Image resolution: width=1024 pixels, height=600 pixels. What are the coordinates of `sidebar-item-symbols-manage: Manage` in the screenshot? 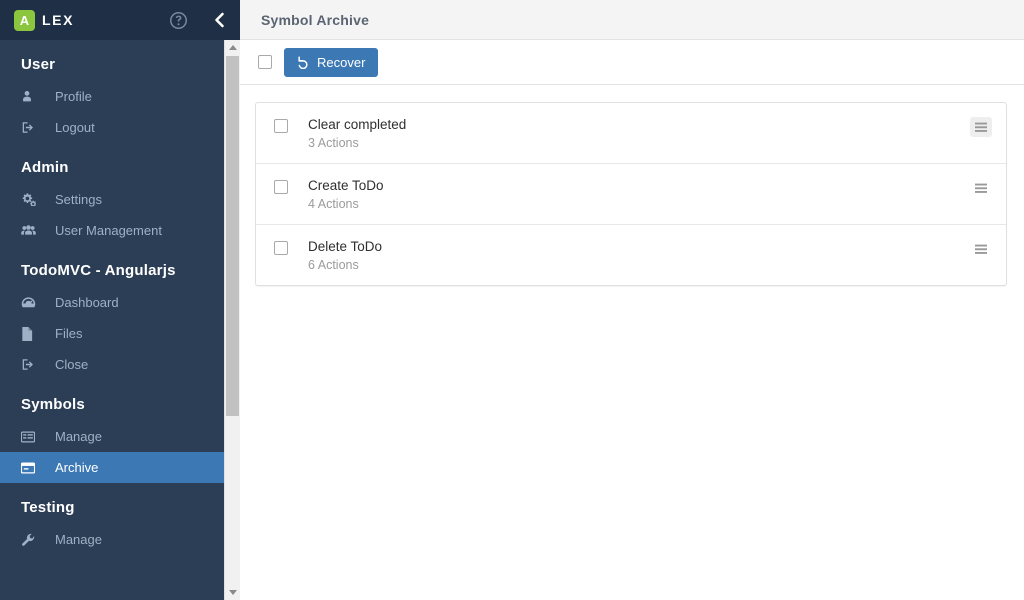 It's located at (112, 436).